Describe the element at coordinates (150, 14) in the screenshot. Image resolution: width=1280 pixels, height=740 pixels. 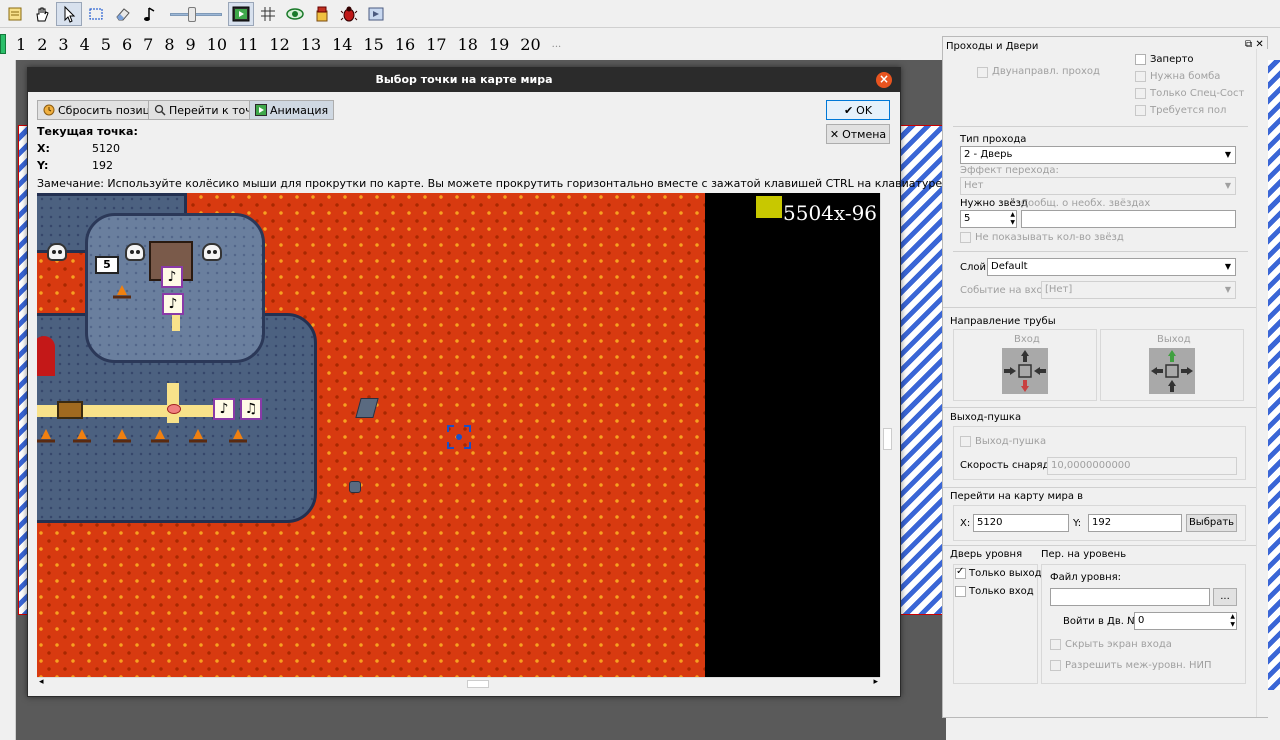
I see `music-note-icon` at that location.